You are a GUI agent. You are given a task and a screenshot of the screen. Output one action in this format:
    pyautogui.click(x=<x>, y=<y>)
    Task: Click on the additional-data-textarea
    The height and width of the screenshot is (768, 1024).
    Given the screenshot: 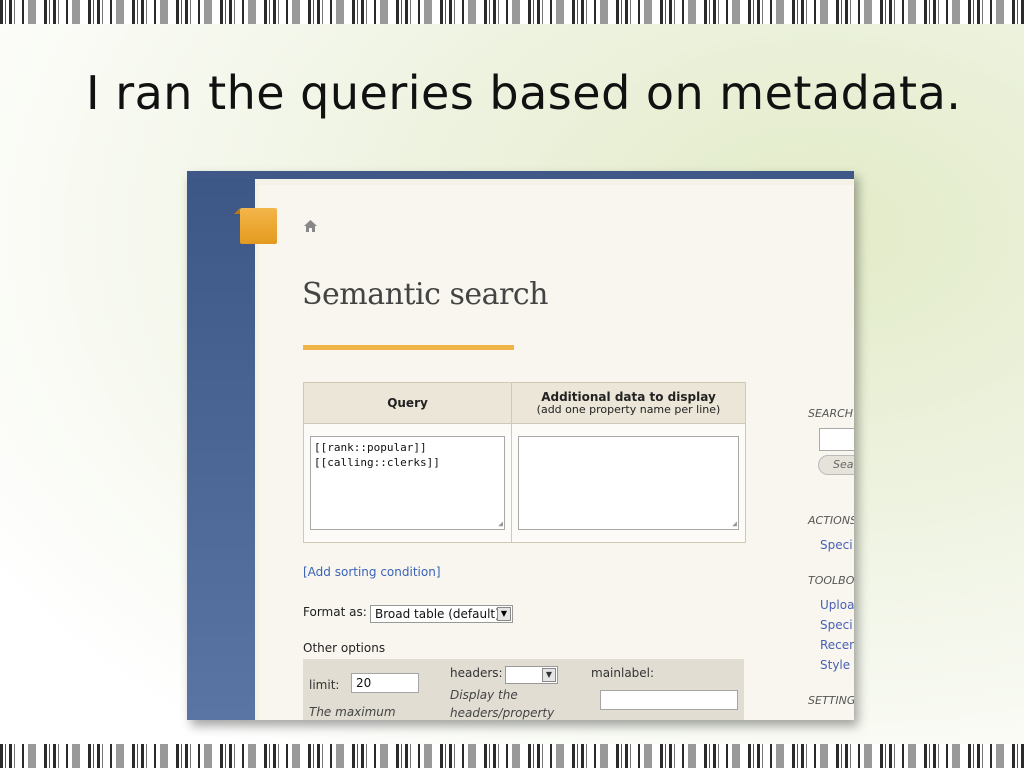 What is the action you would take?
    pyautogui.click(x=628, y=483)
    